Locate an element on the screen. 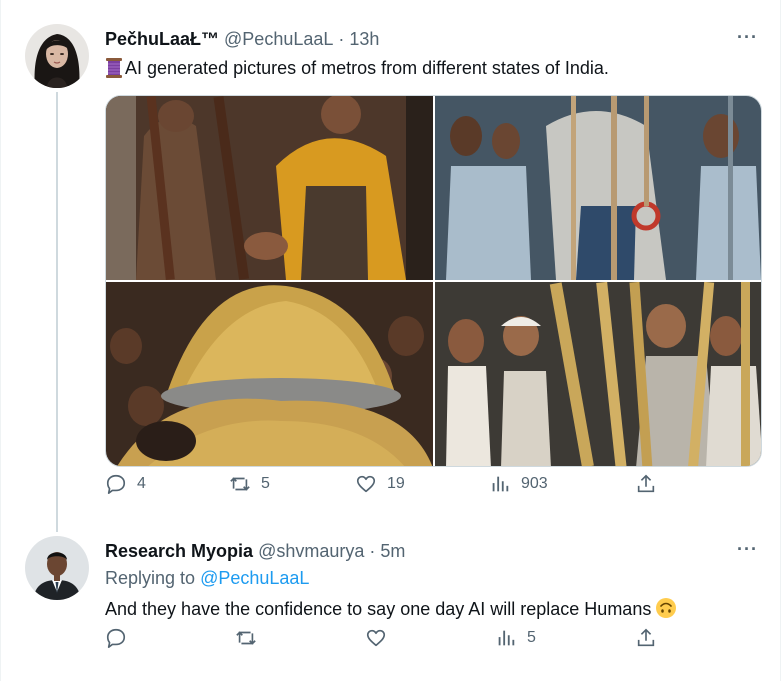 This screenshot has height=681, width=781. tweet-header: Research Myopia @shvmaurya · 5m is located at coordinates (255, 551).